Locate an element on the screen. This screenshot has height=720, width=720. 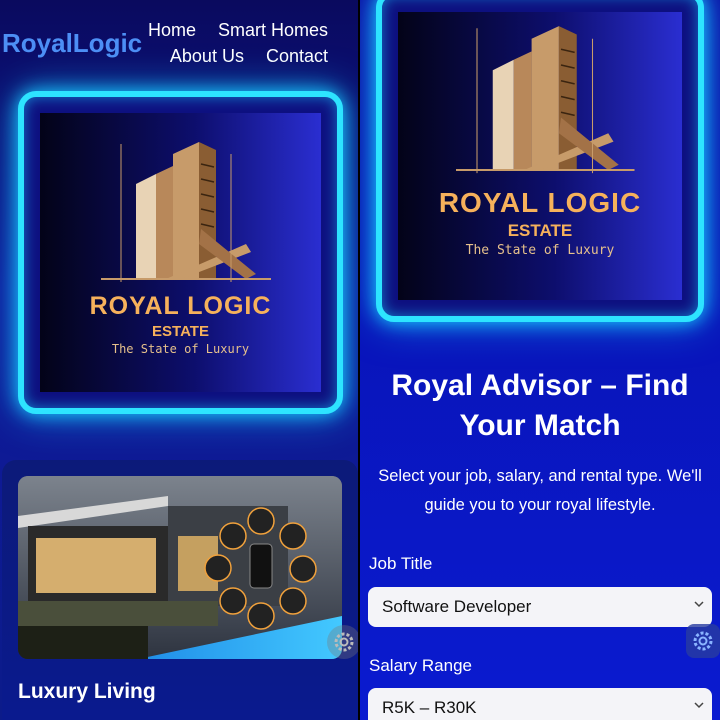
nav-about-us: About Us is located at coordinates (207, 56).